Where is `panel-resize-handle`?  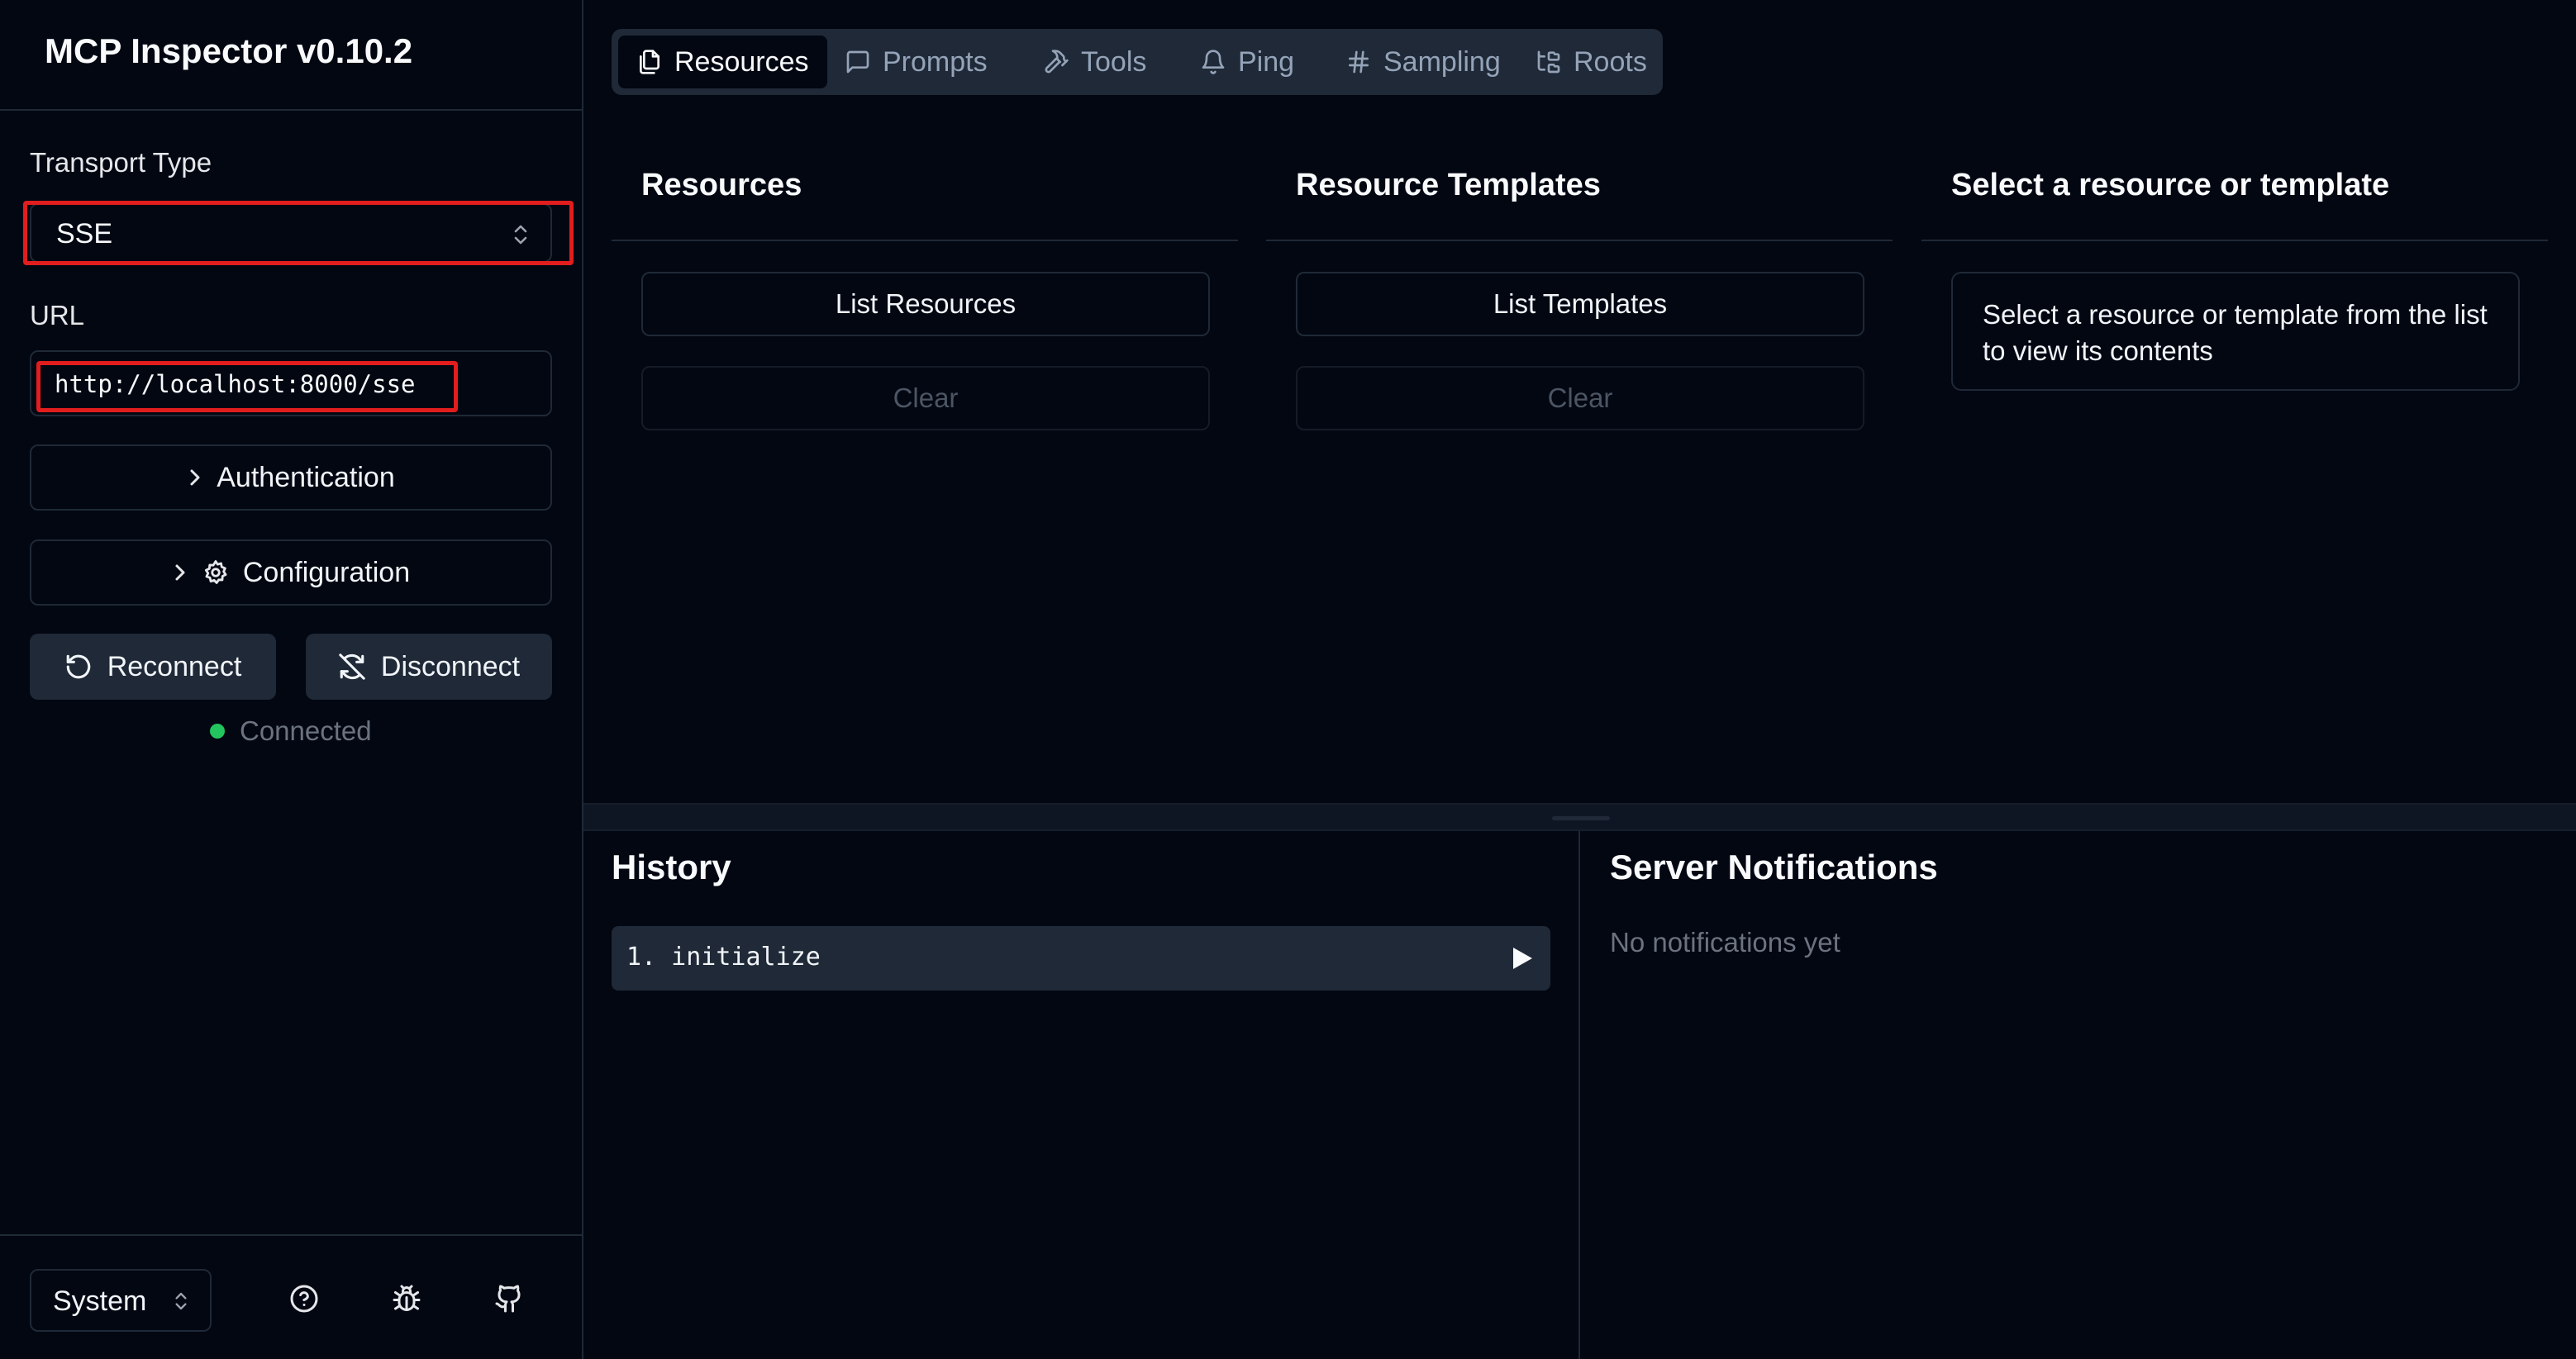 panel-resize-handle is located at coordinates (1580, 817).